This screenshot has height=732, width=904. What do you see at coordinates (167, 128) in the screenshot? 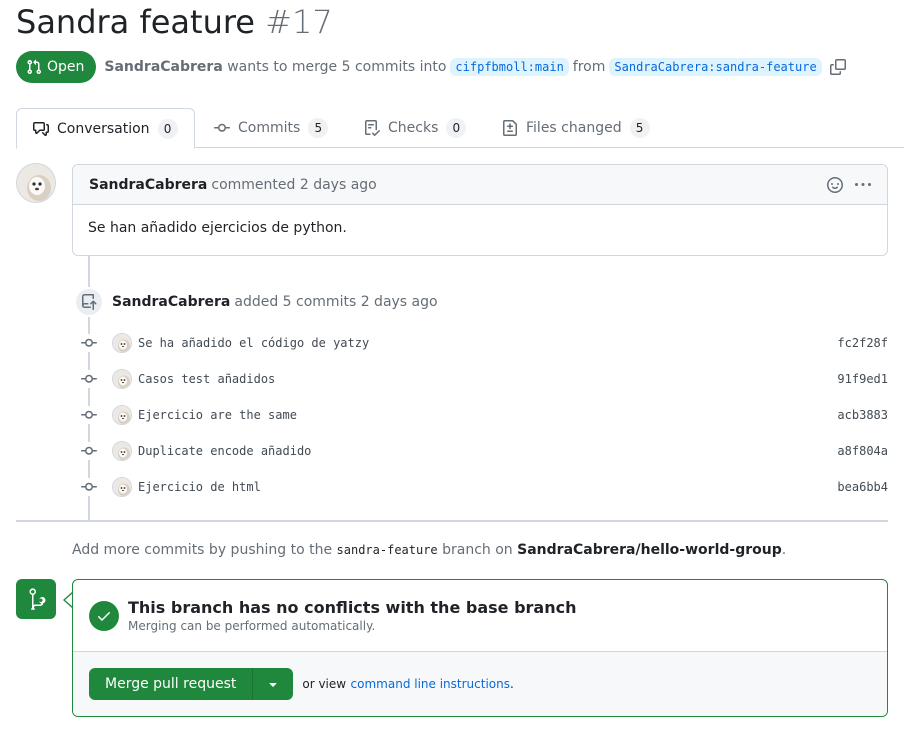
I see `tab-conversation-count: 0` at bounding box center [167, 128].